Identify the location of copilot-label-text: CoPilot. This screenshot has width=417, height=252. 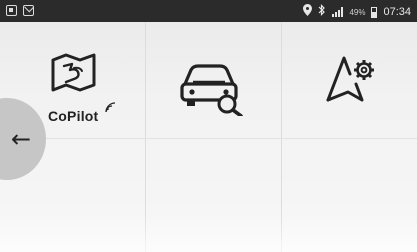
(73, 116).